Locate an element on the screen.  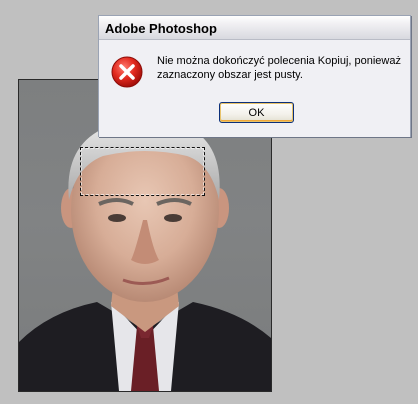
dialog-title: Adobe Photoshop is located at coordinates (161, 28).